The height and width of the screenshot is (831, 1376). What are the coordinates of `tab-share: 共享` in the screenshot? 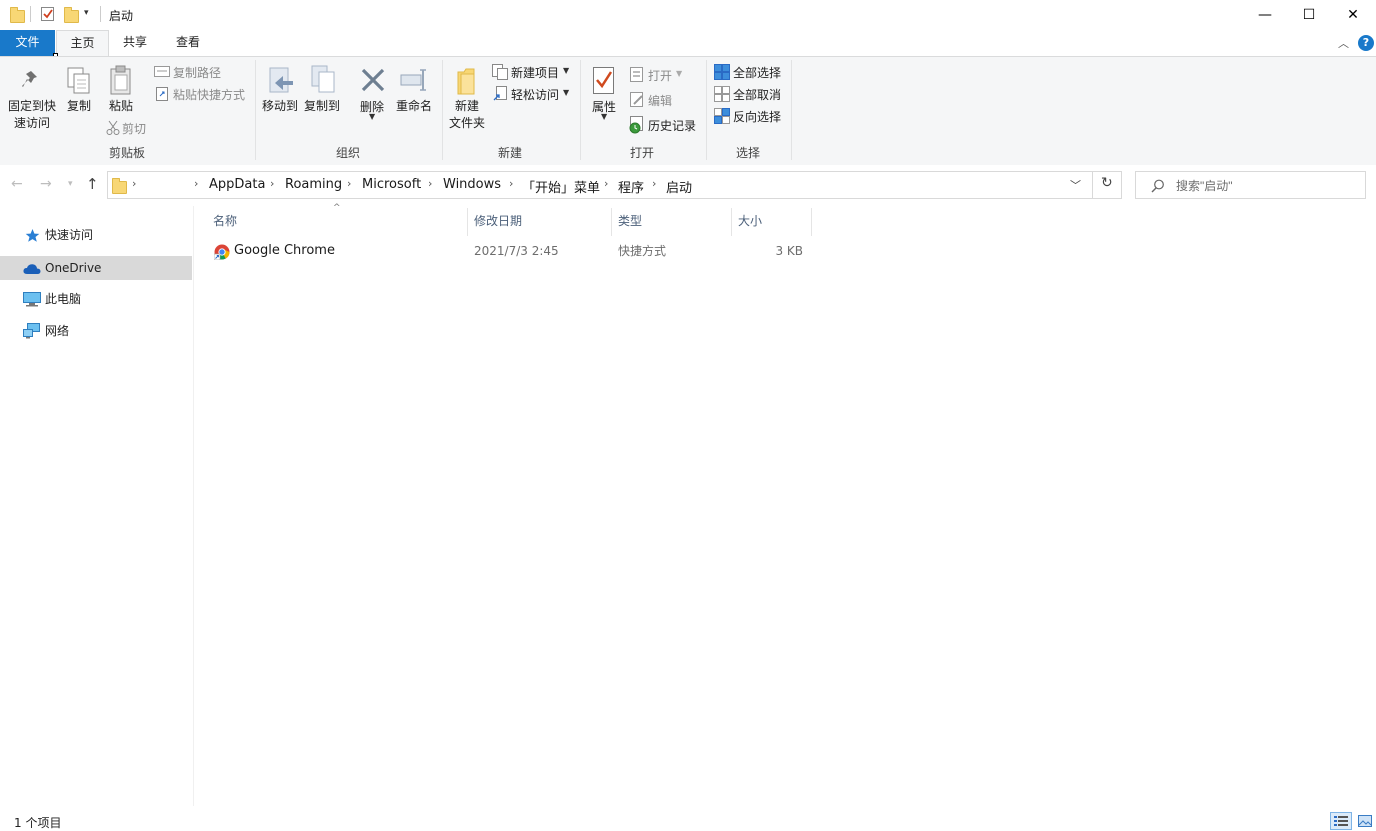 It's located at (135, 43).